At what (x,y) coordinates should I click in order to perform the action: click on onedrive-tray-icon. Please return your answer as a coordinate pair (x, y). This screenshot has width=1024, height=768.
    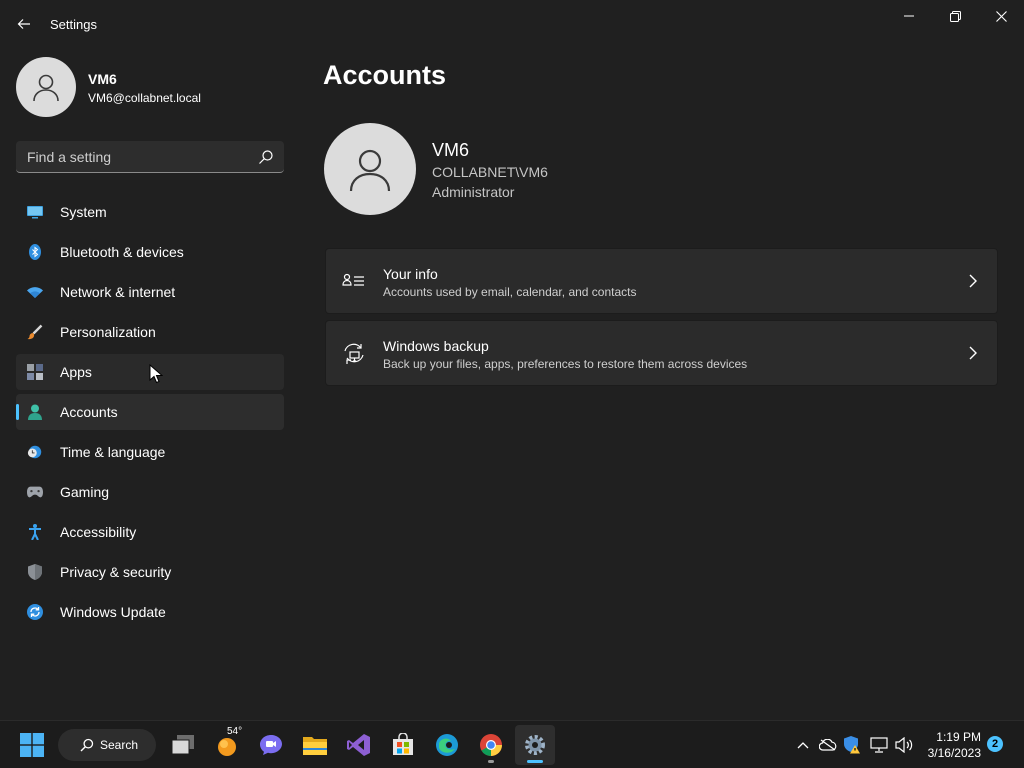
    Looking at the image, I should click on (828, 745).